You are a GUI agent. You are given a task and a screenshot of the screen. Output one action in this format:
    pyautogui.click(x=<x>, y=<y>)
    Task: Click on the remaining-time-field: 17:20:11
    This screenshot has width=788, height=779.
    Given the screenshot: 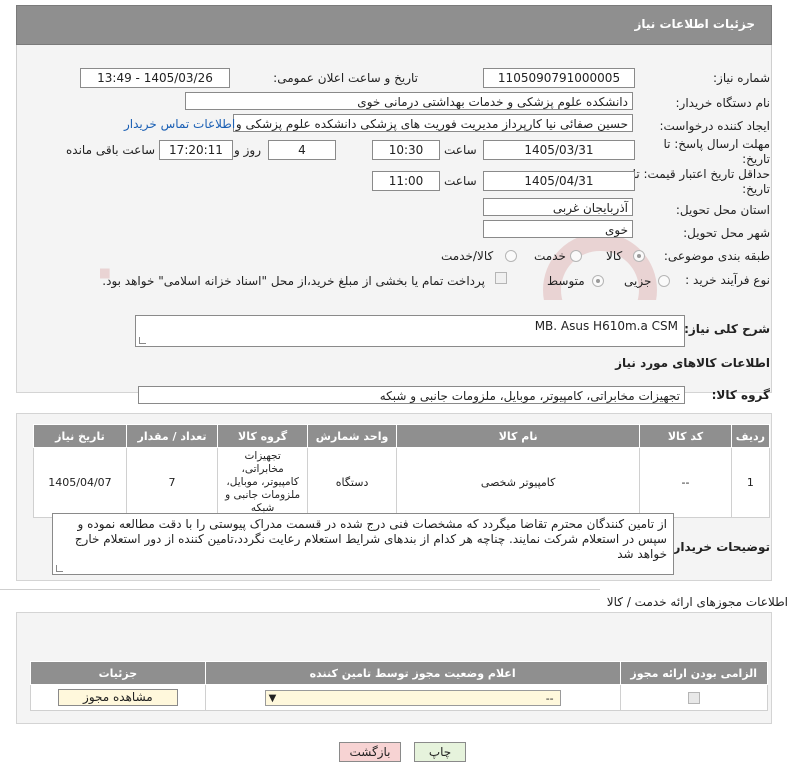 What is the action you would take?
    pyautogui.click(x=196, y=150)
    